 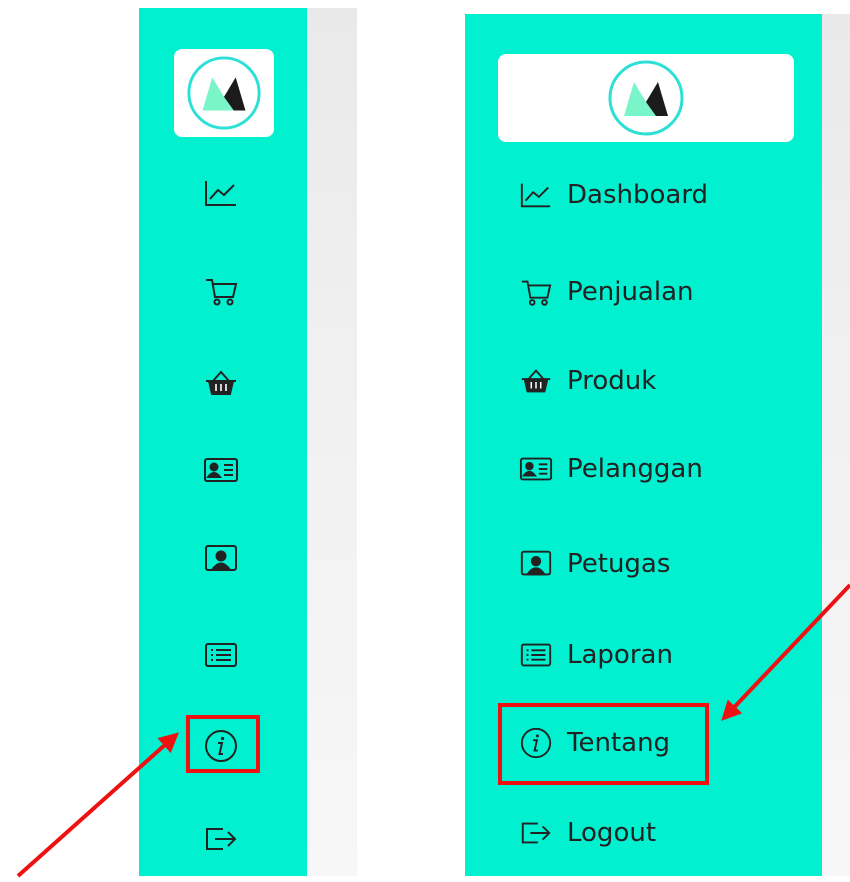 What do you see at coordinates (97, 805) in the screenshot?
I see `arrow-to-collapsed-info` at bounding box center [97, 805].